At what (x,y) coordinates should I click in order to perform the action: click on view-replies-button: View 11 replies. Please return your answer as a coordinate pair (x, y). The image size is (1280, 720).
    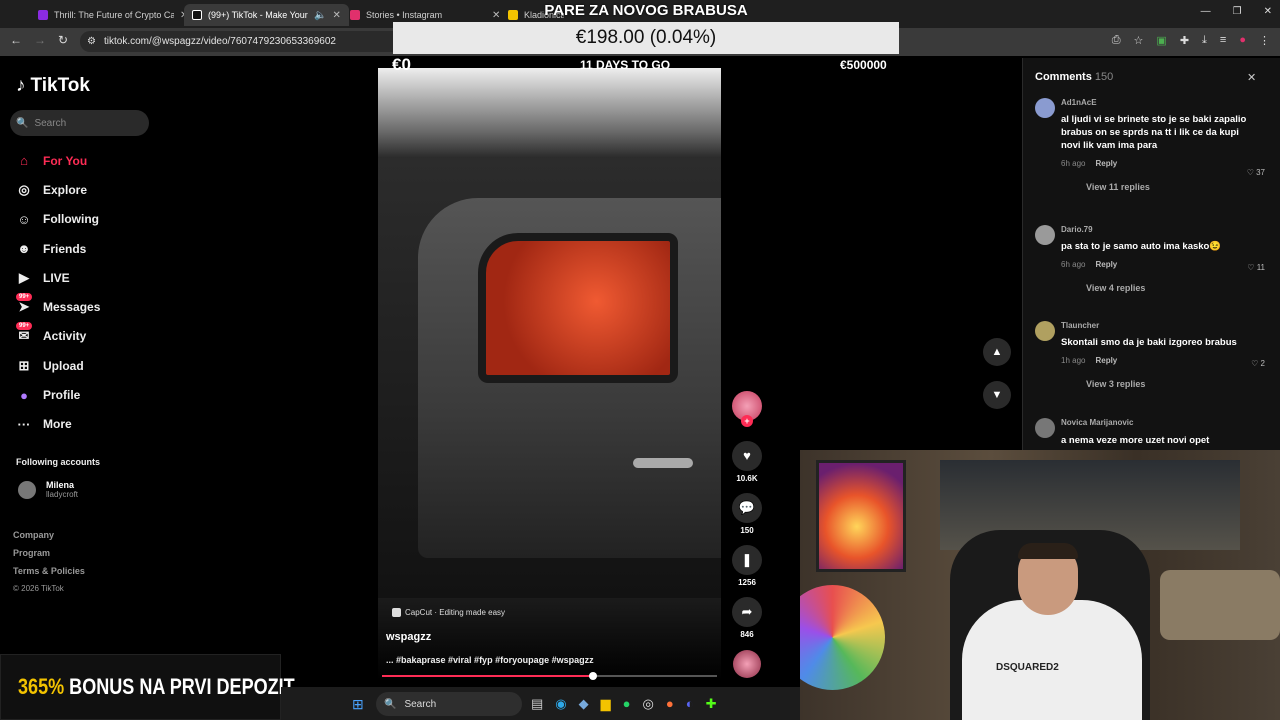
    Looking at the image, I should click on (1173, 187).